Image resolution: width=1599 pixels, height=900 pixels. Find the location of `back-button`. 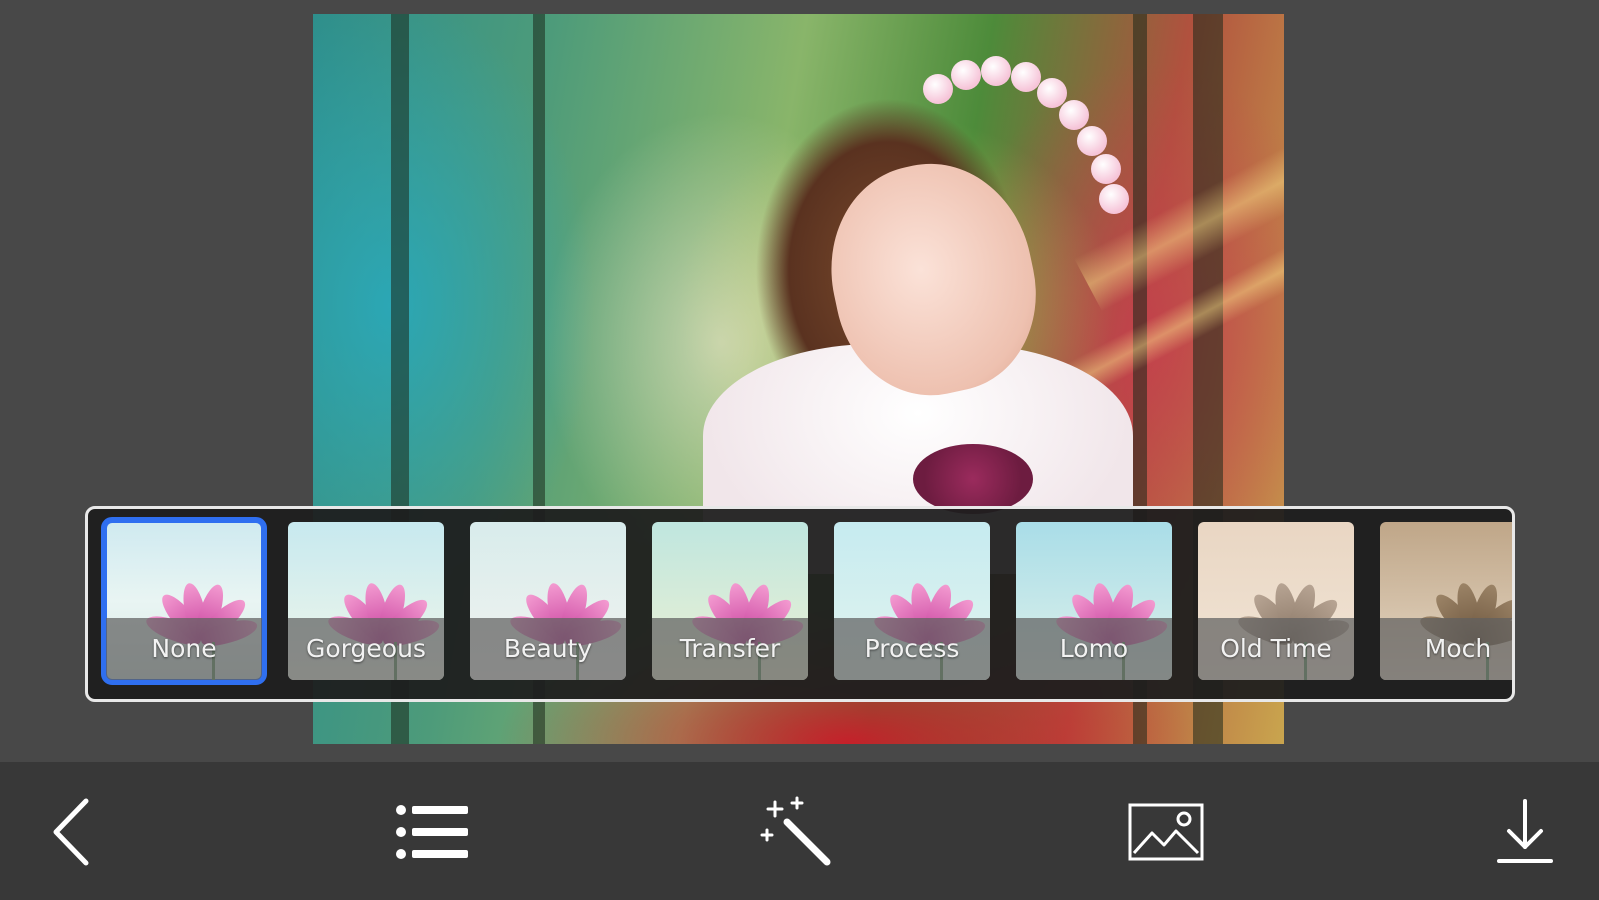

back-button is located at coordinates (73, 832).